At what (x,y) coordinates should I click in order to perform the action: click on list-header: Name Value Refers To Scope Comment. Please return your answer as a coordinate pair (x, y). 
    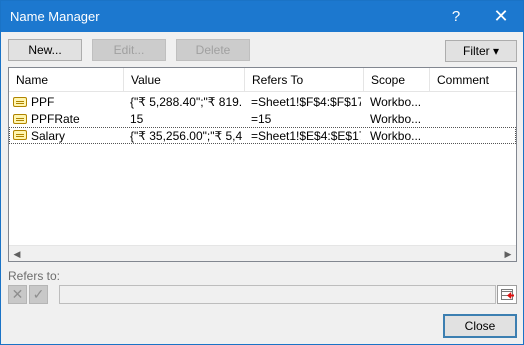
    Looking at the image, I should click on (262, 80).